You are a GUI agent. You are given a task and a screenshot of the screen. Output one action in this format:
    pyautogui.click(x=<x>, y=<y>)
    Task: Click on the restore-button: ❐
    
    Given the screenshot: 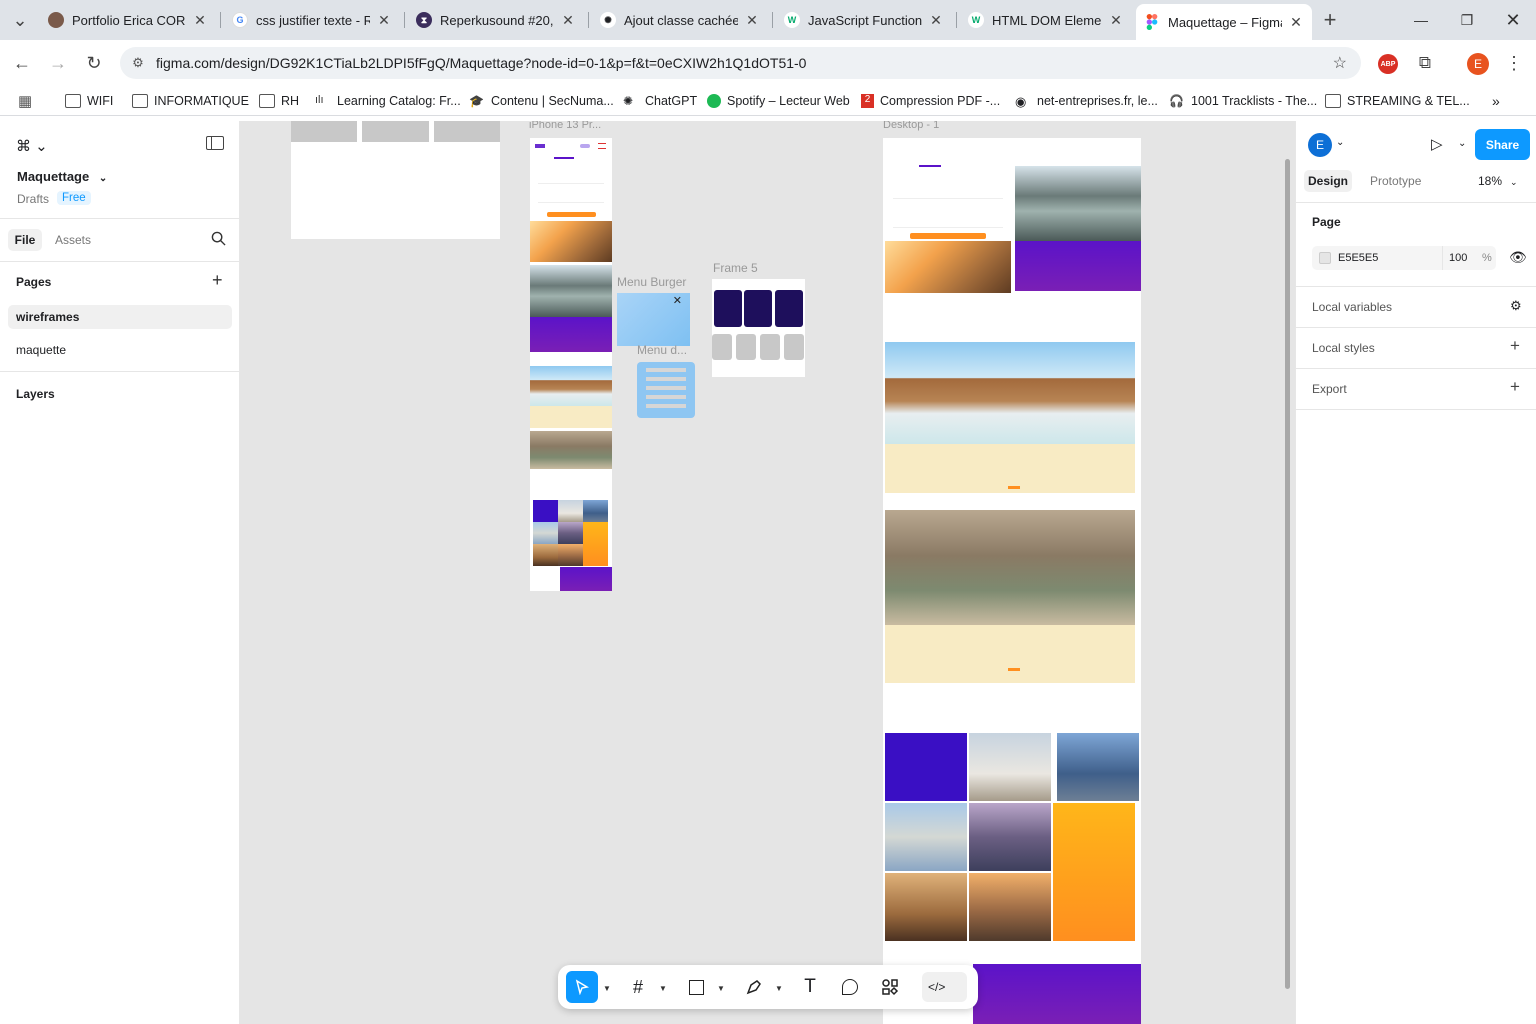 What is the action you would take?
    pyautogui.click(x=1467, y=20)
    